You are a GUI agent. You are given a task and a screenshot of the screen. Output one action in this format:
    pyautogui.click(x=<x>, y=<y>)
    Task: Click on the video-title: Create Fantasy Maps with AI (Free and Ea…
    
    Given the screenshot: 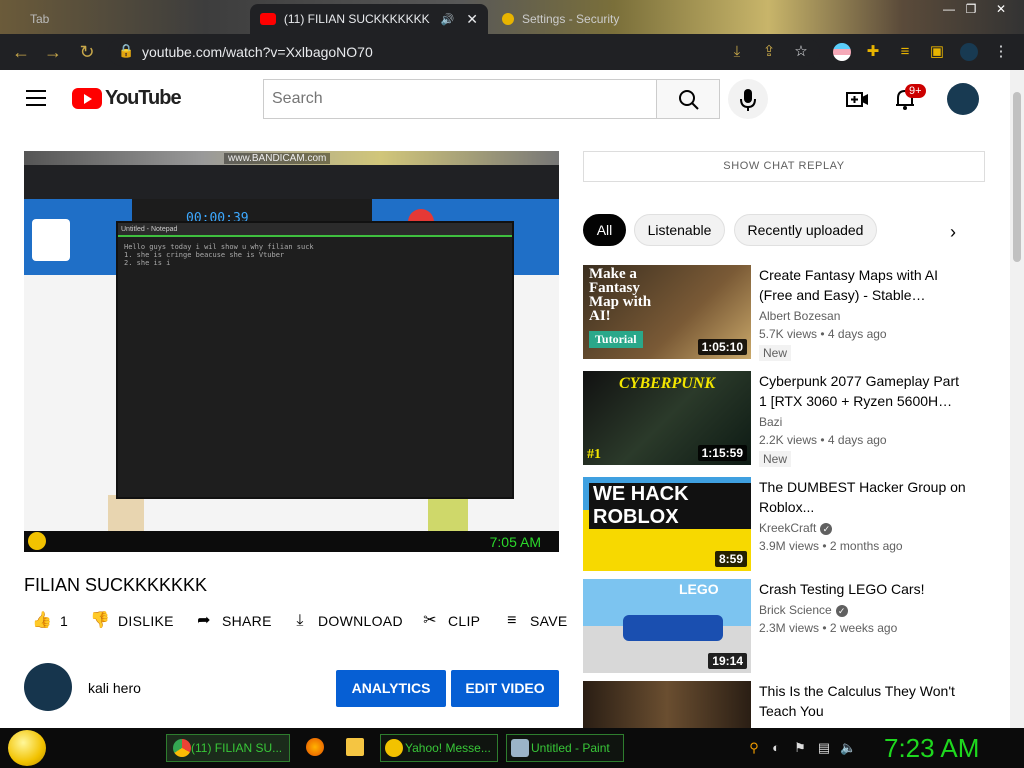 What is the action you would take?
    pyautogui.click(x=869, y=285)
    